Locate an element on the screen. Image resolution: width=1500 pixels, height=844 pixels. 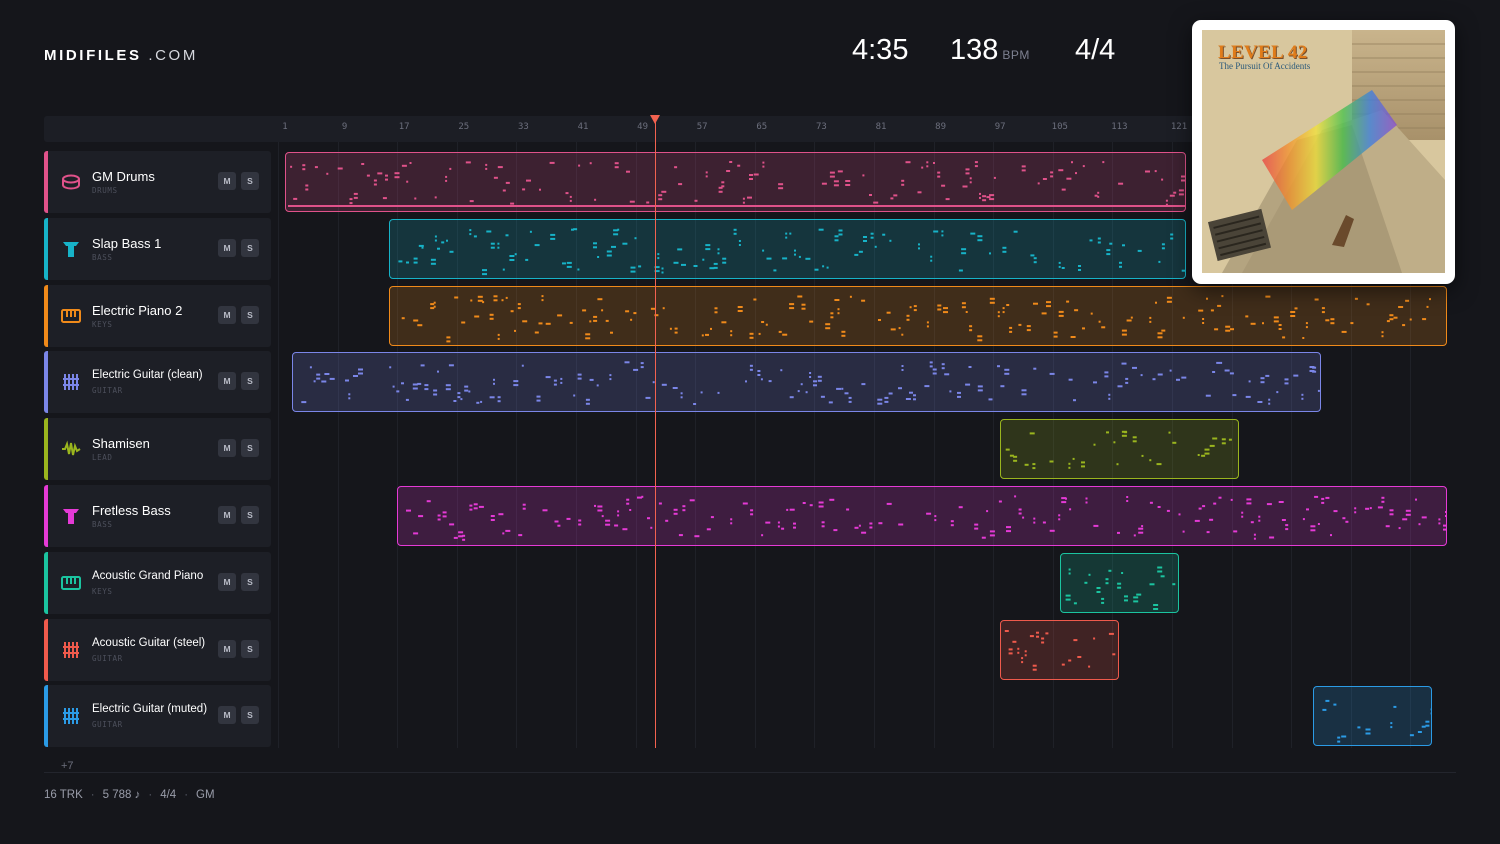
track-header: Slap Bass 1 BASS M S is located at coordinates (157, 248).